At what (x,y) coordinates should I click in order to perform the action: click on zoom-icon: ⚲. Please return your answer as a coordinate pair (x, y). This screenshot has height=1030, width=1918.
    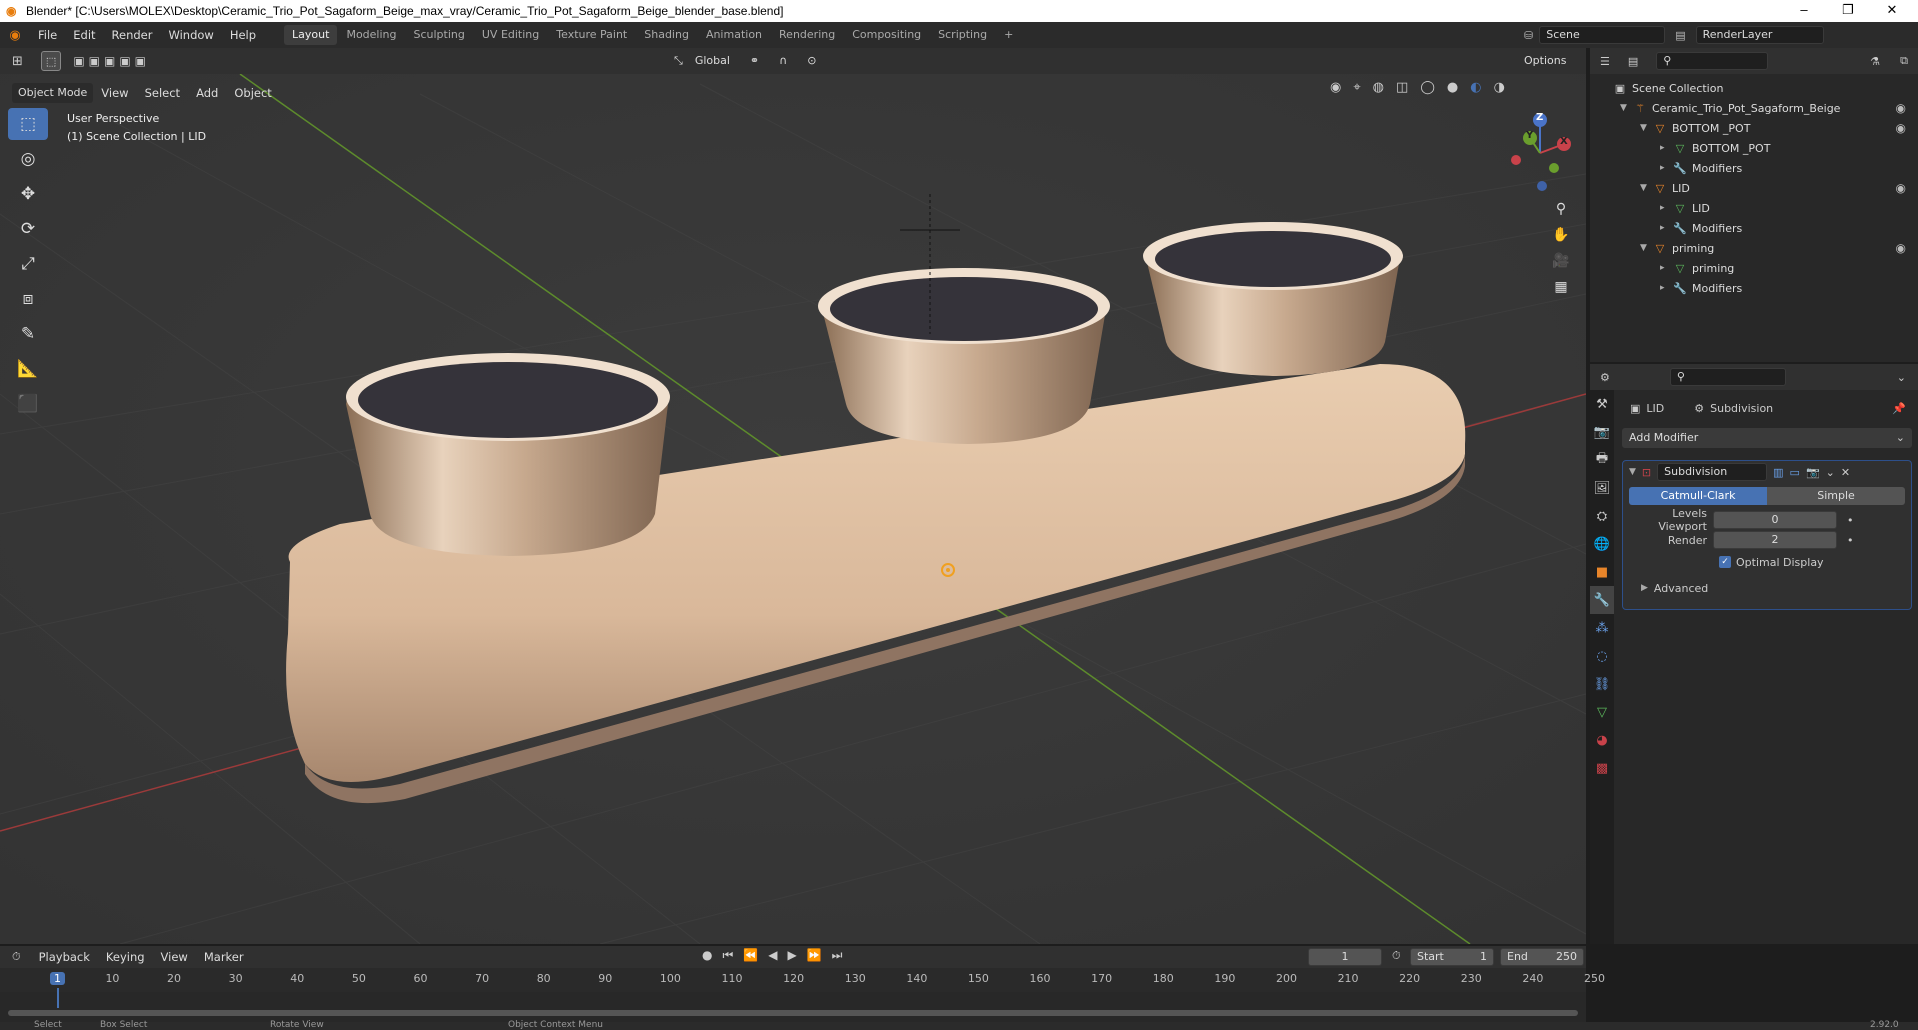
    Looking at the image, I should click on (1561, 209).